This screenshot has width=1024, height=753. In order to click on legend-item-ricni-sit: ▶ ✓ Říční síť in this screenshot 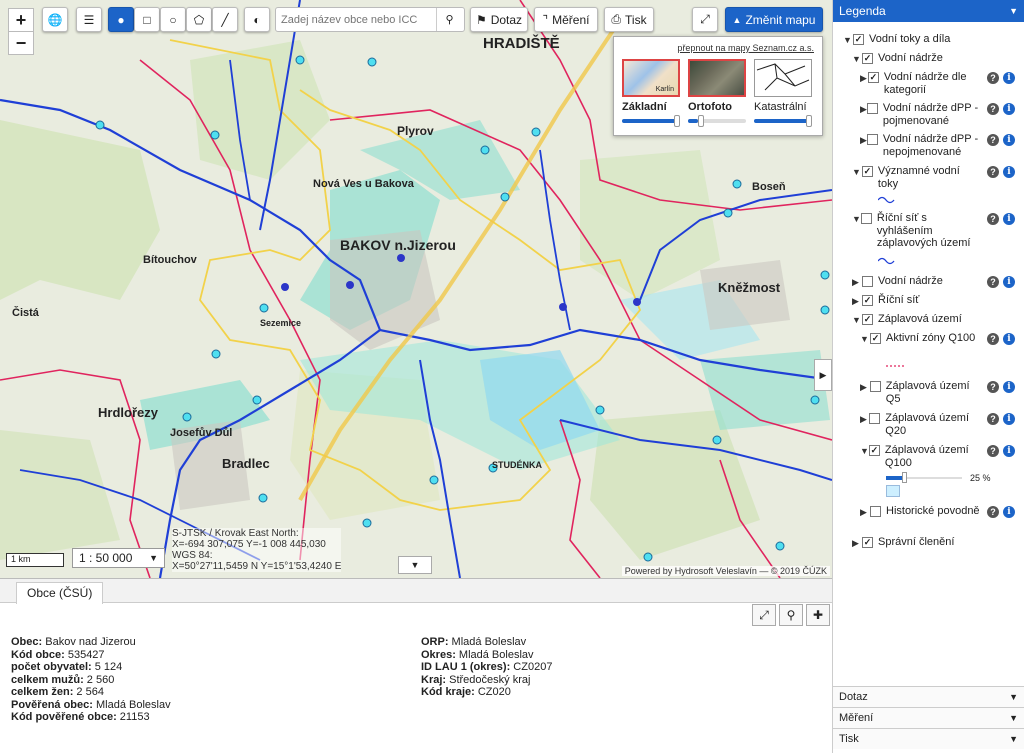, I will do `click(885, 301)`.